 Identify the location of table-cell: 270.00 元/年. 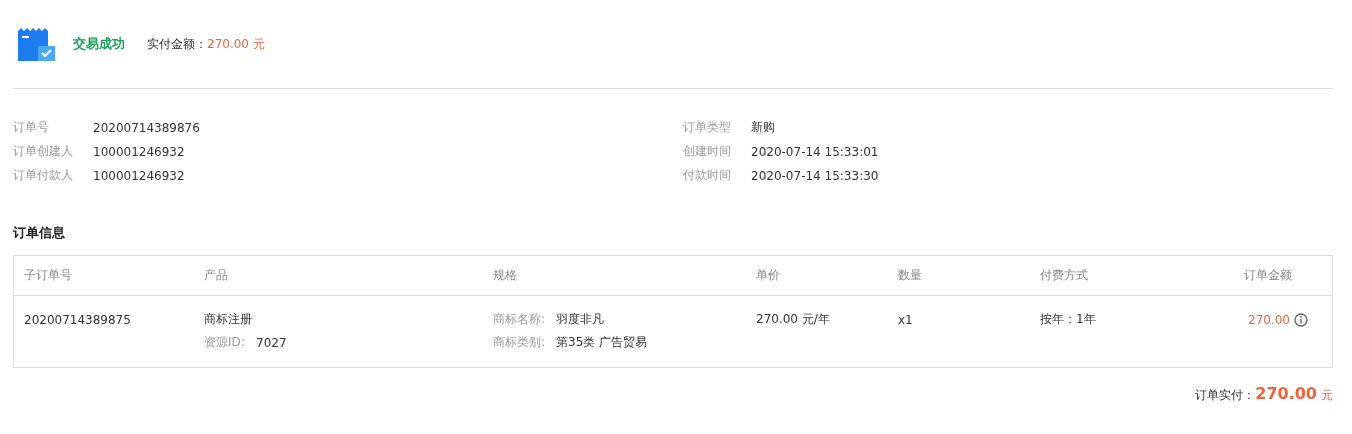
(793, 319).